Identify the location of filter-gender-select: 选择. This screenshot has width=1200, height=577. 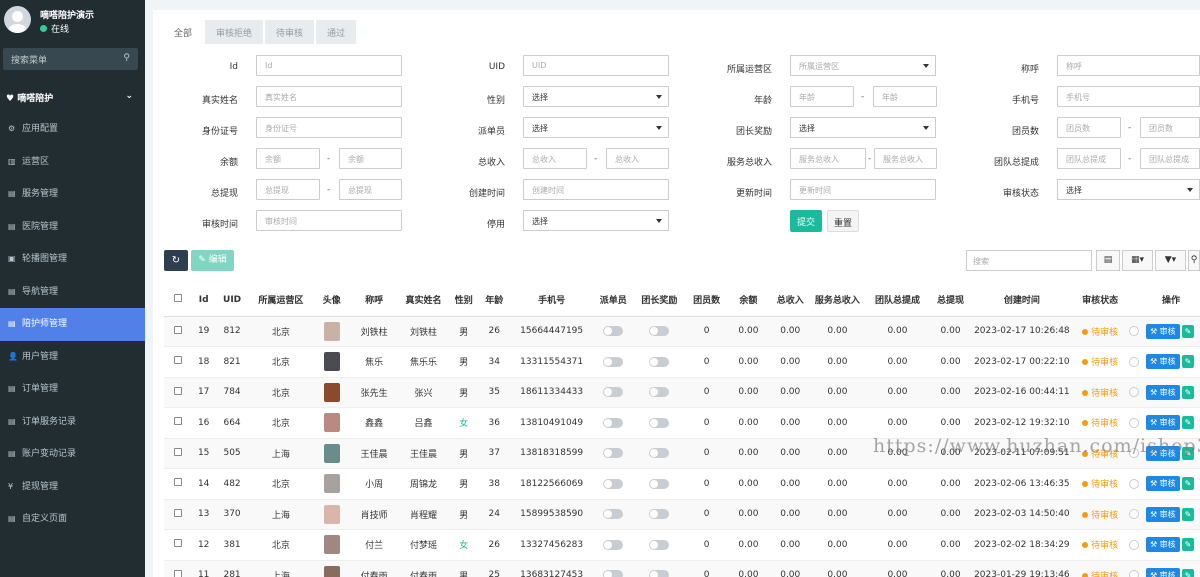
(596, 96).